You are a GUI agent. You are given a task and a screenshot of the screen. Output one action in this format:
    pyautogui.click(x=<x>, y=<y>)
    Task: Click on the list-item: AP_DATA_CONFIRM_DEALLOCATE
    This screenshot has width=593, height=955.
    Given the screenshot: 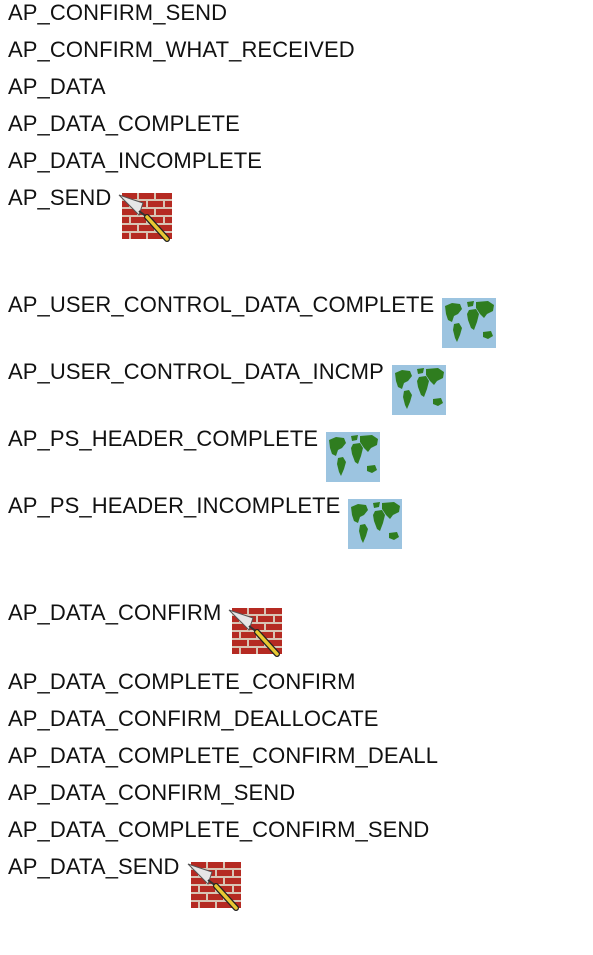 What is the action you would take?
    pyautogui.click(x=193, y=719)
    